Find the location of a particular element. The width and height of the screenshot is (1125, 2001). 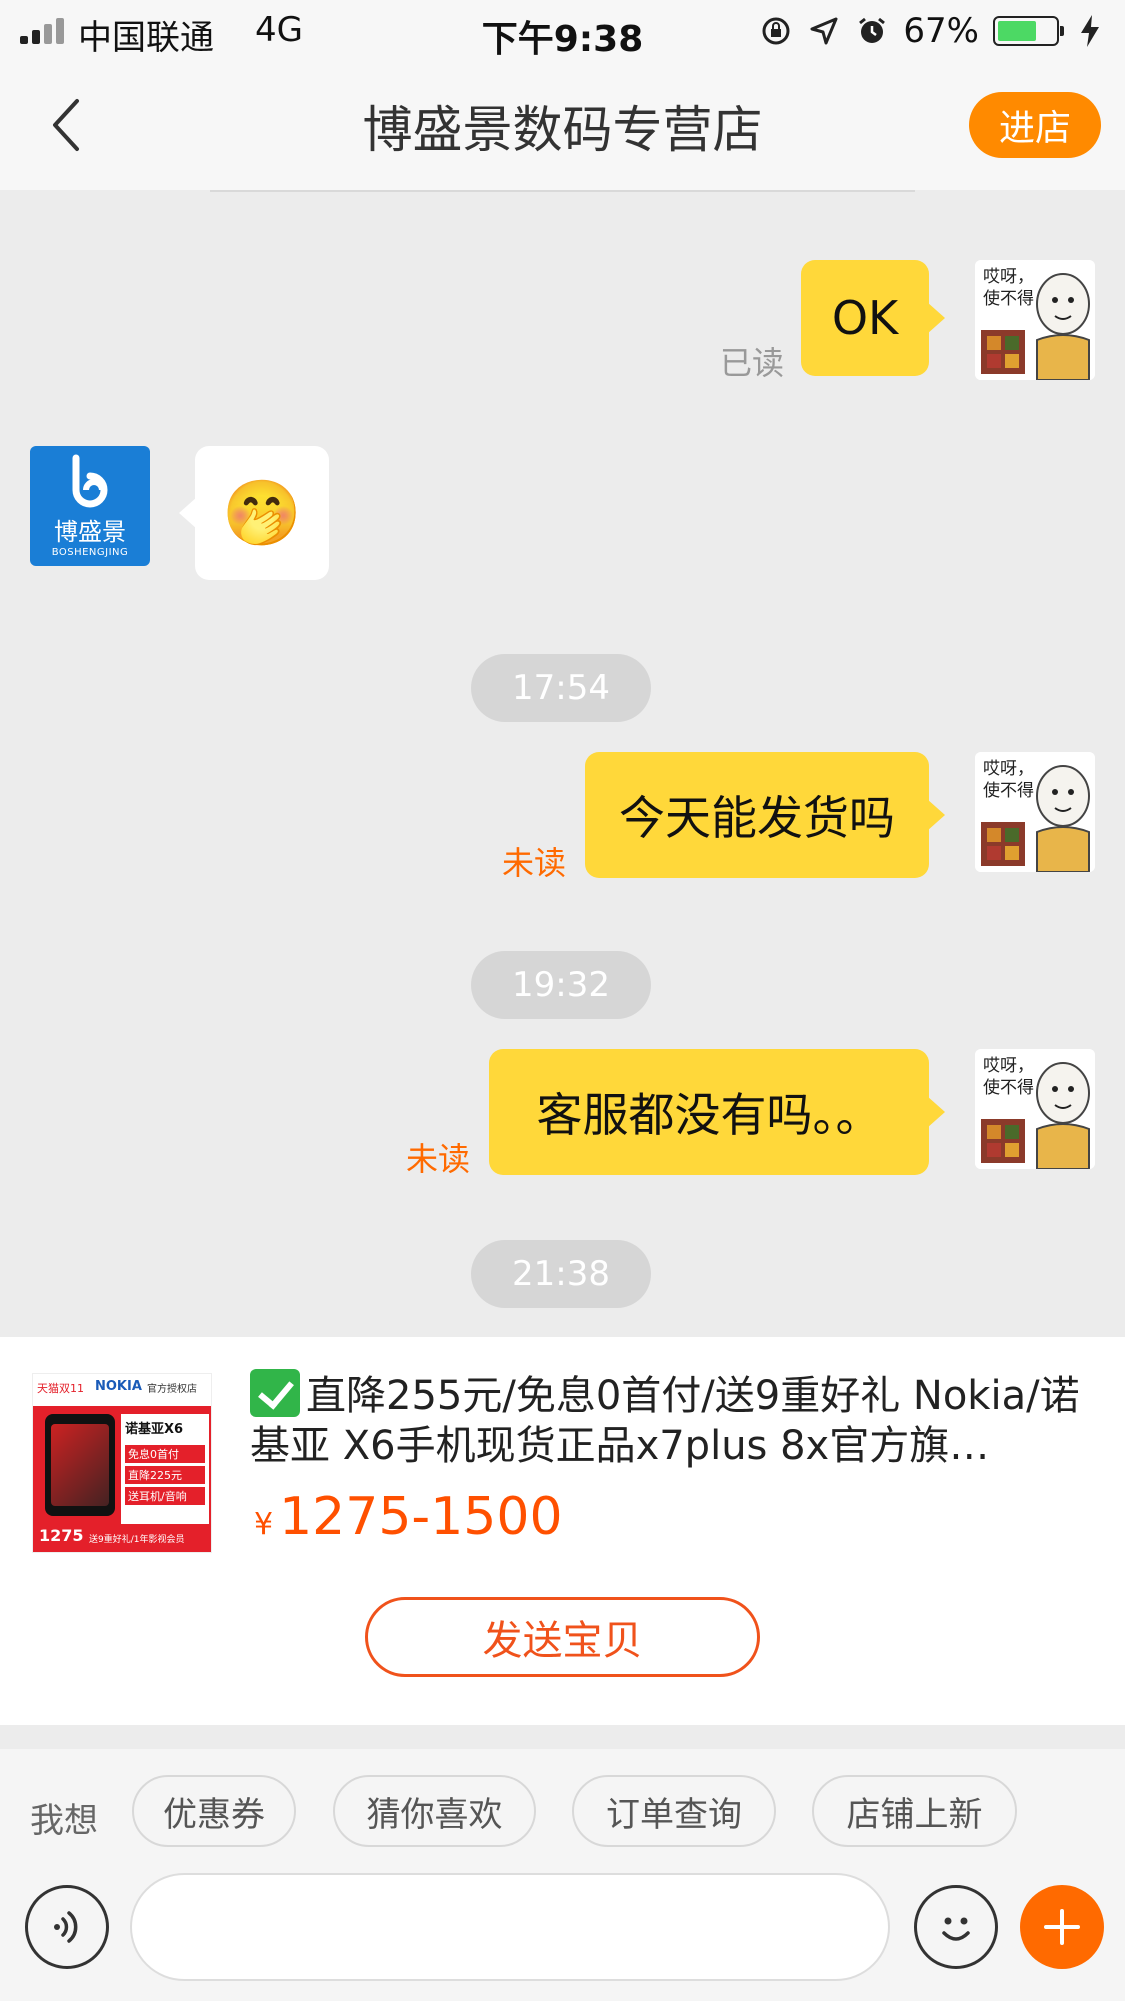

message-bubble-outgoing: OK is located at coordinates (873, 318).